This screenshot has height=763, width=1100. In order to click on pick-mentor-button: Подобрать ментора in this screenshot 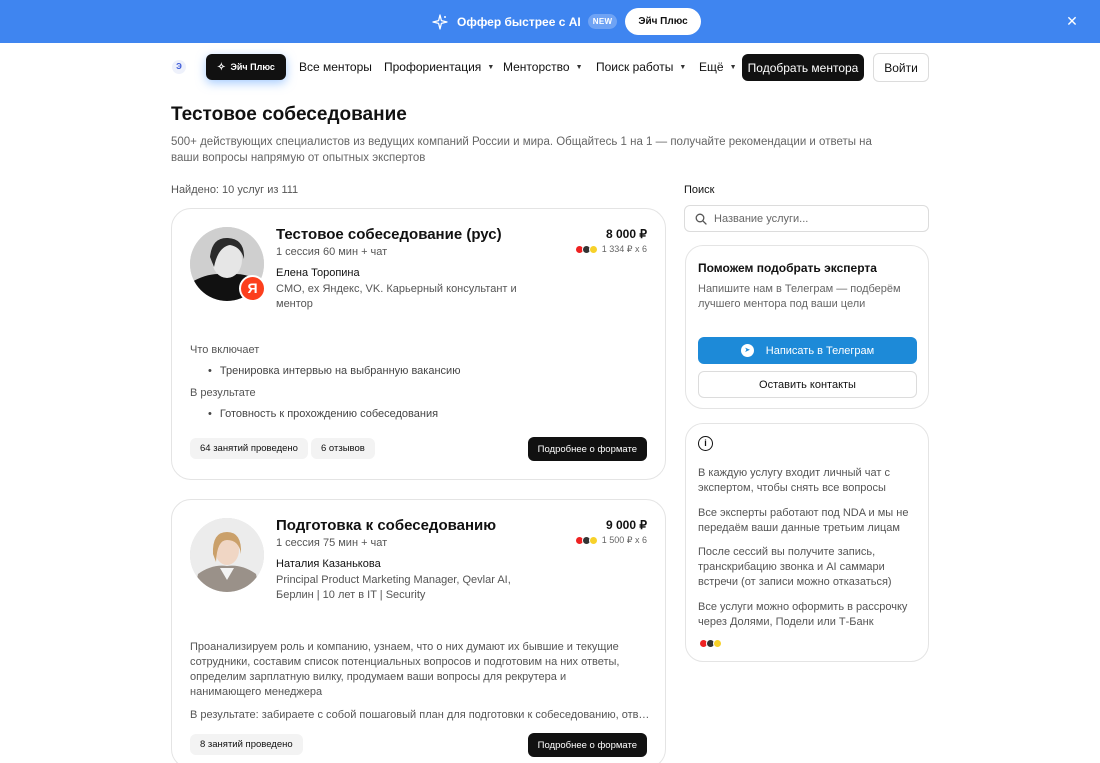, I will do `click(803, 67)`.